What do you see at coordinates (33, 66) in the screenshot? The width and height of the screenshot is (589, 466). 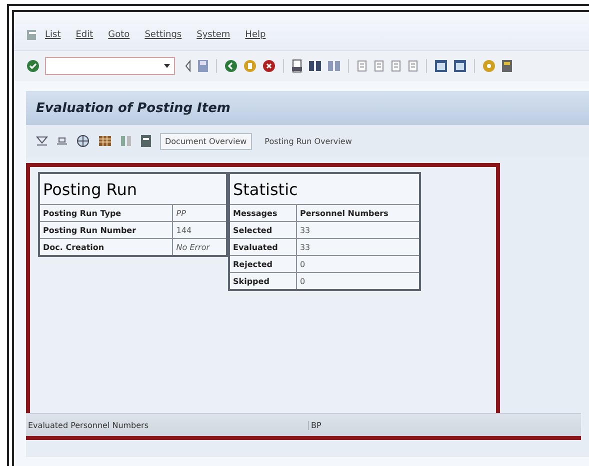 I see `confirm-icon` at bounding box center [33, 66].